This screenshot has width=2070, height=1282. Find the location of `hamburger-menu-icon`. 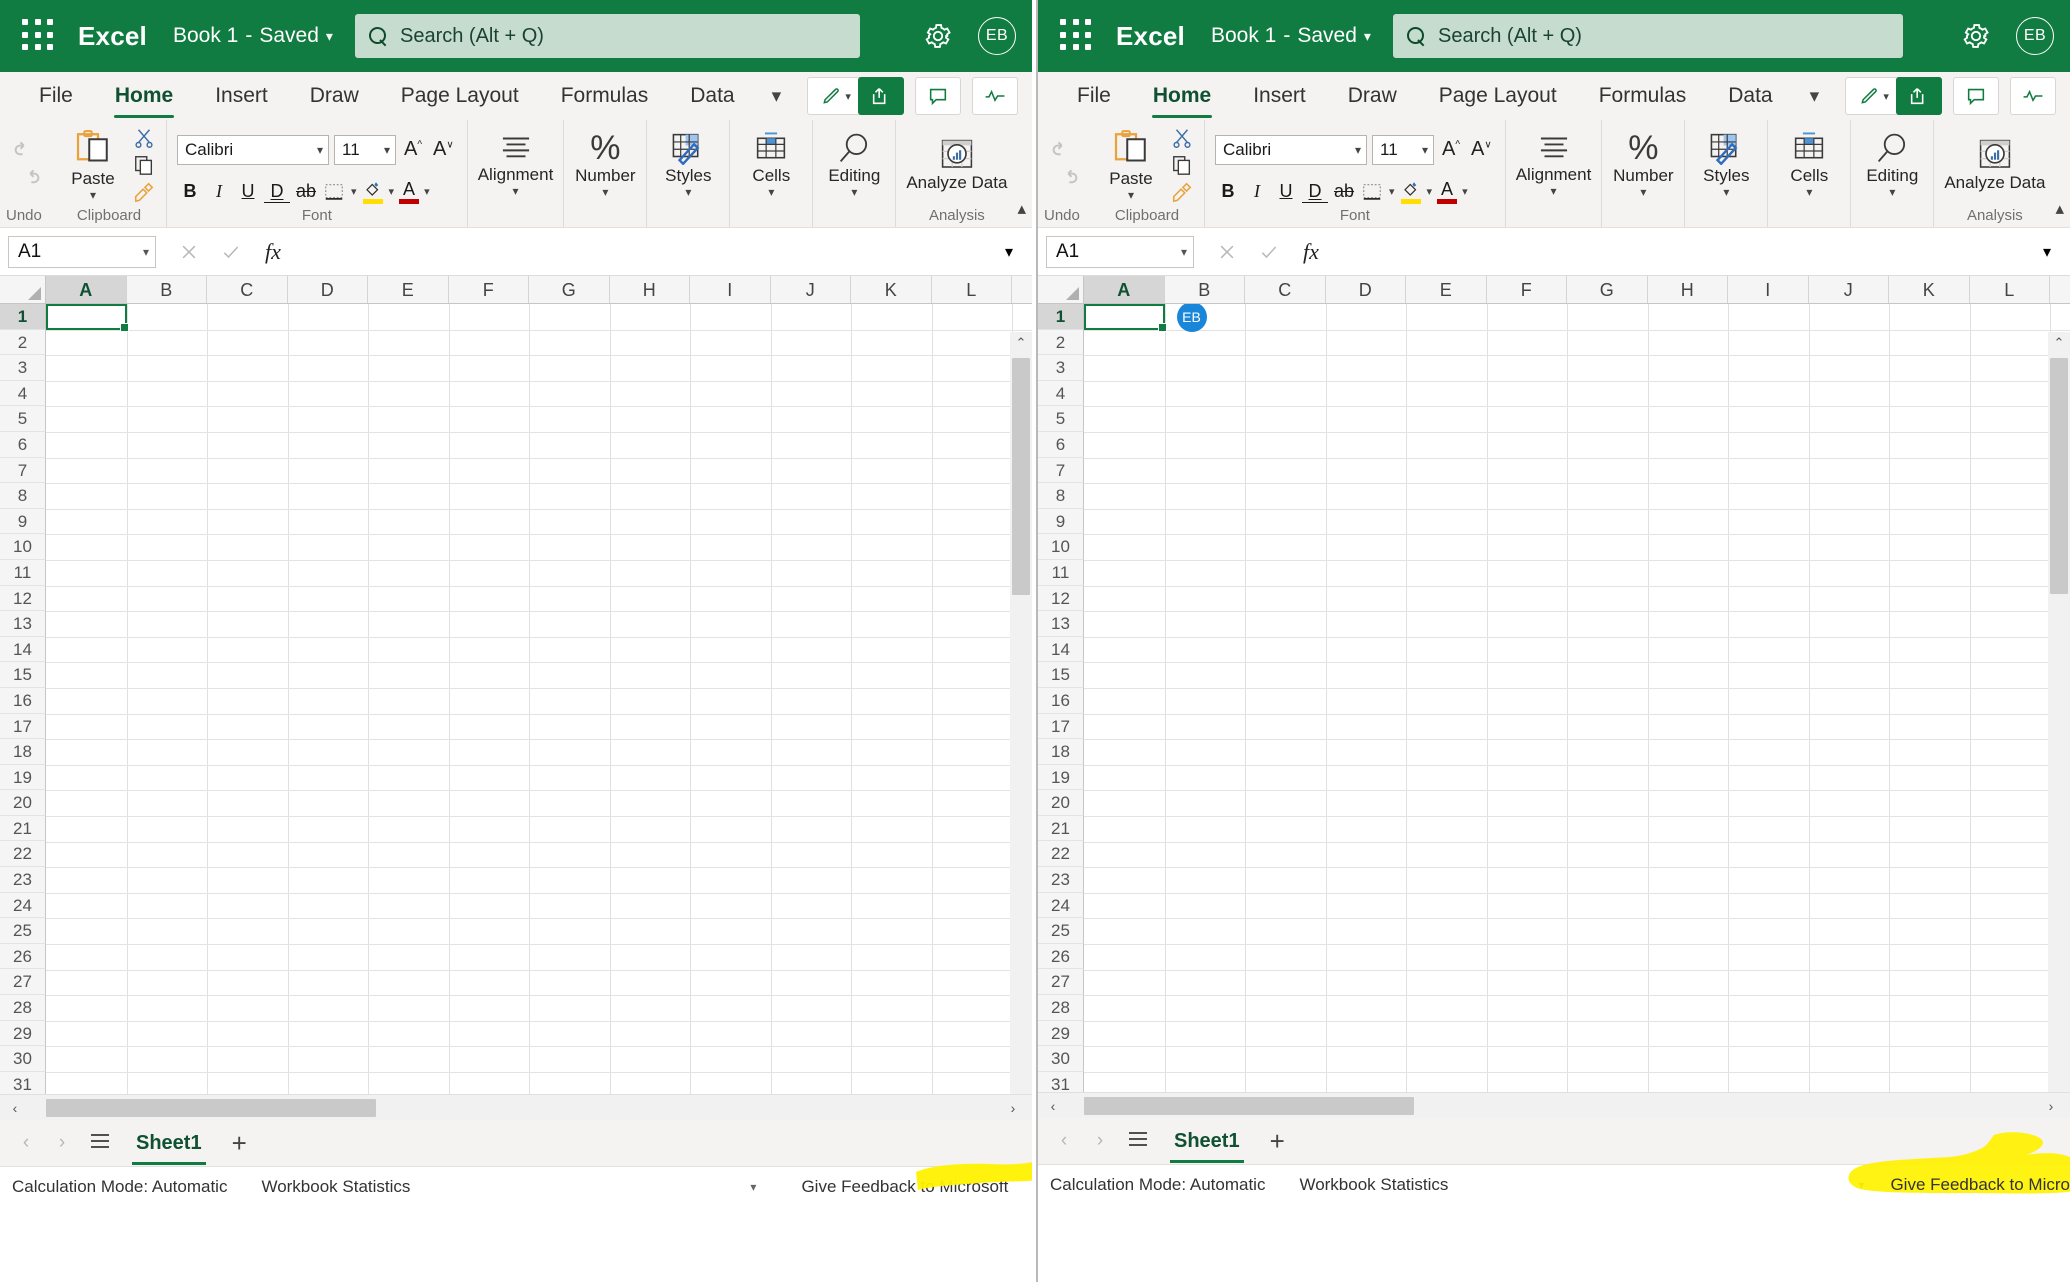

hamburger-menu-icon is located at coordinates (100, 1143).